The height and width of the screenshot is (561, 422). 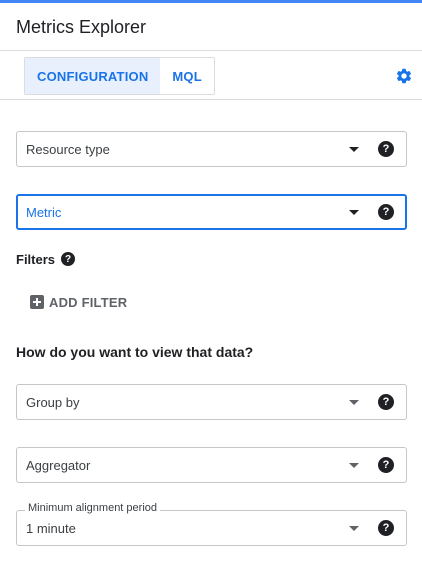 What do you see at coordinates (51, 528) in the screenshot?
I see `alignment-period-value: 1 minute` at bounding box center [51, 528].